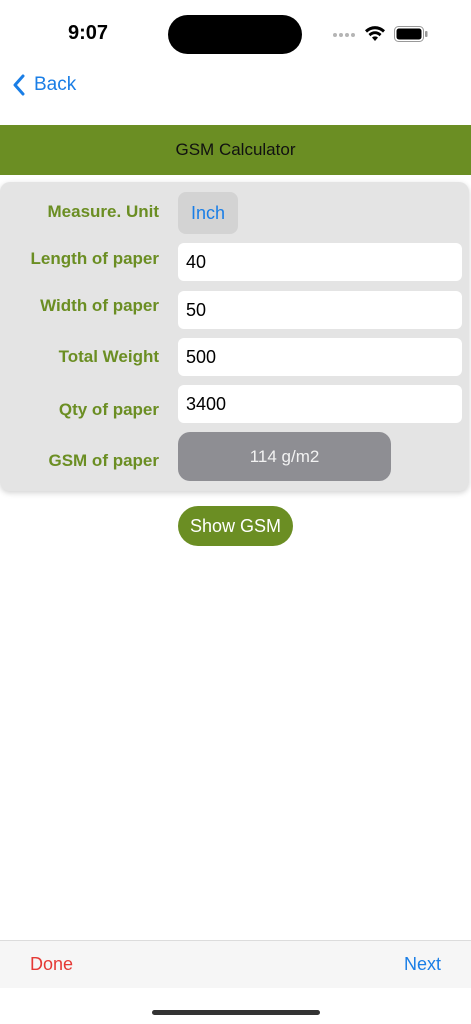 Image resolution: width=471 pixels, height=1024 pixels. I want to click on width-label: Width of paper, so click(99, 305).